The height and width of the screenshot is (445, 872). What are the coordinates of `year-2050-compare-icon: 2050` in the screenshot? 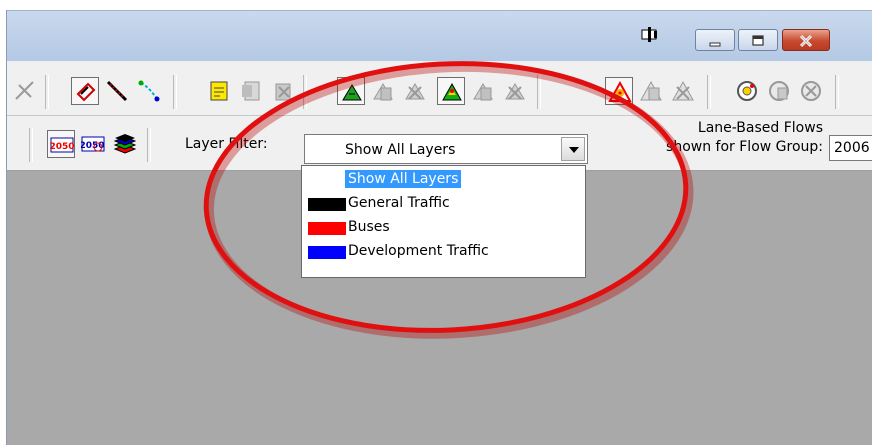 It's located at (93, 144).